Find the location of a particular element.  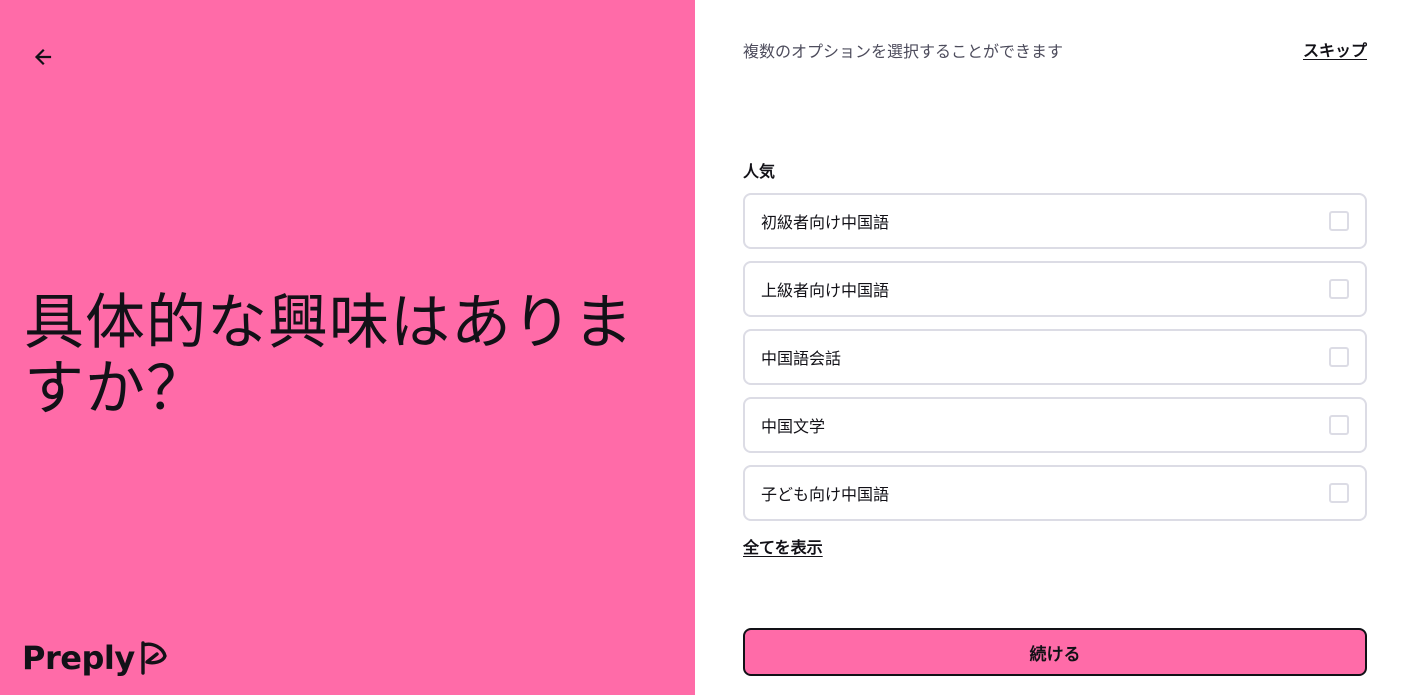

logo: Preply is located at coordinates (95, 658).